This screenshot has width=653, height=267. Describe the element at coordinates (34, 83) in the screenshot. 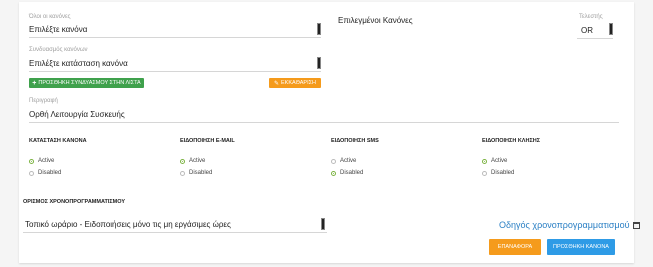

I see `plus-icon: +` at that location.